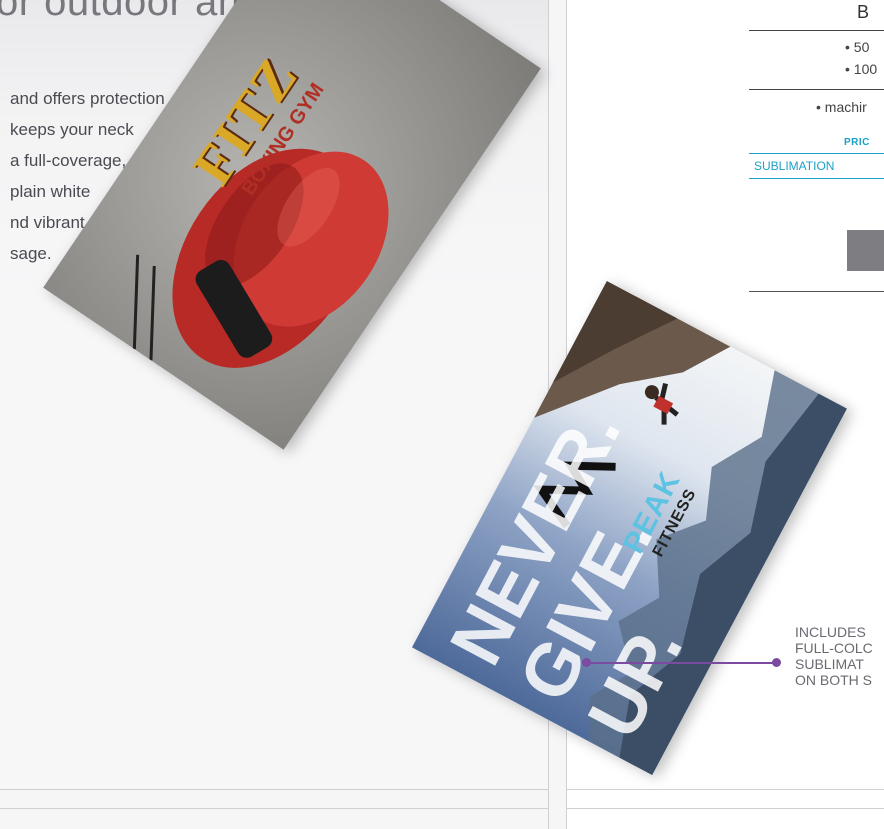 This screenshot has height=829, width=884. What do you see at coordinates (863, 12) in the screenshot?
I see `spec-heading: B` at bounding box center [863, 12].